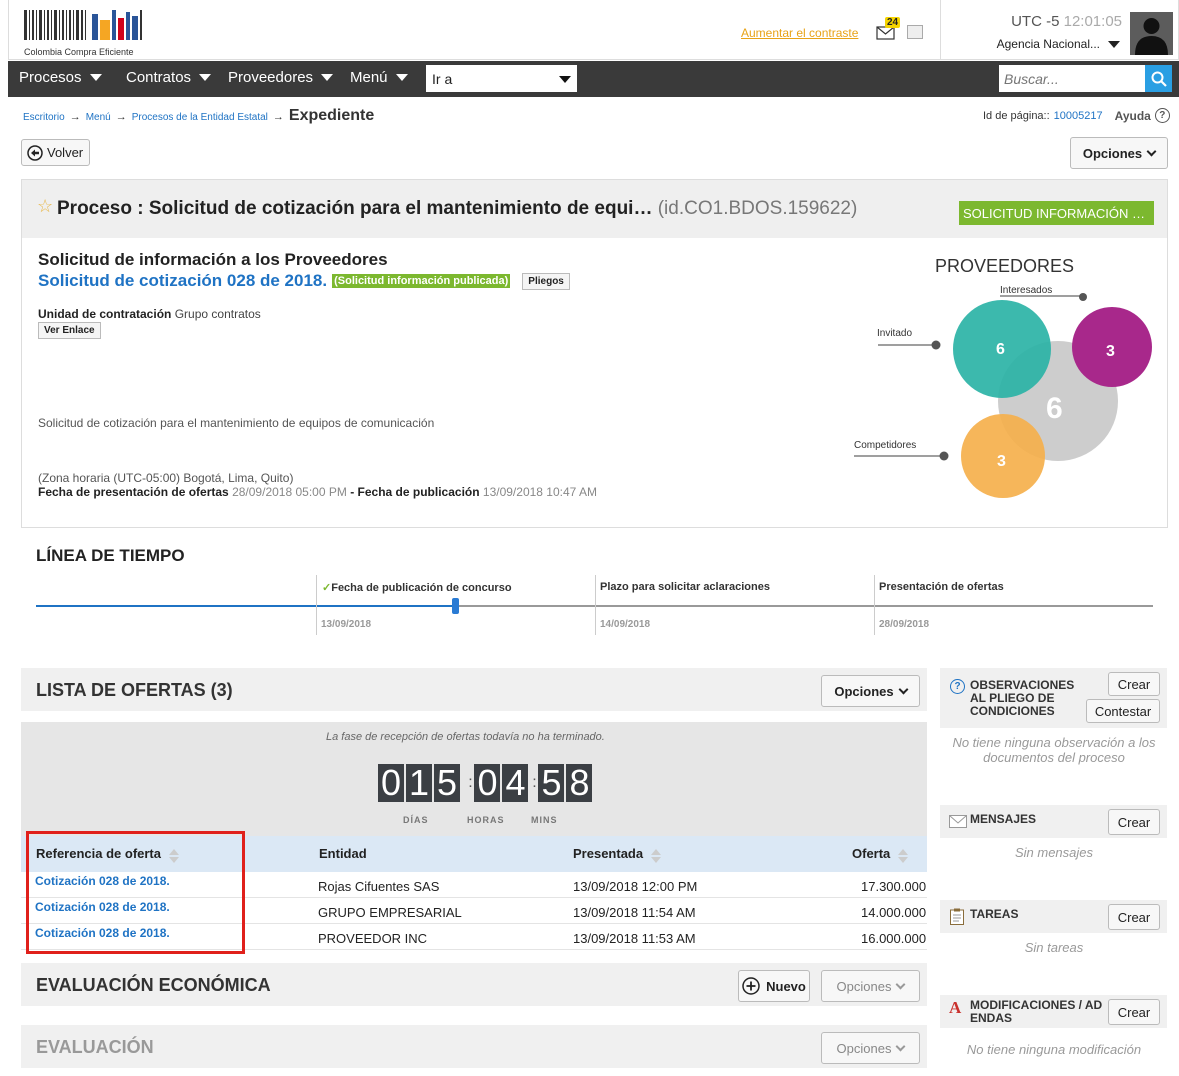  Describe the element at coordinates (331, 115) in the screenshot. I see `breadcrumb-current: Expediente` at that location.